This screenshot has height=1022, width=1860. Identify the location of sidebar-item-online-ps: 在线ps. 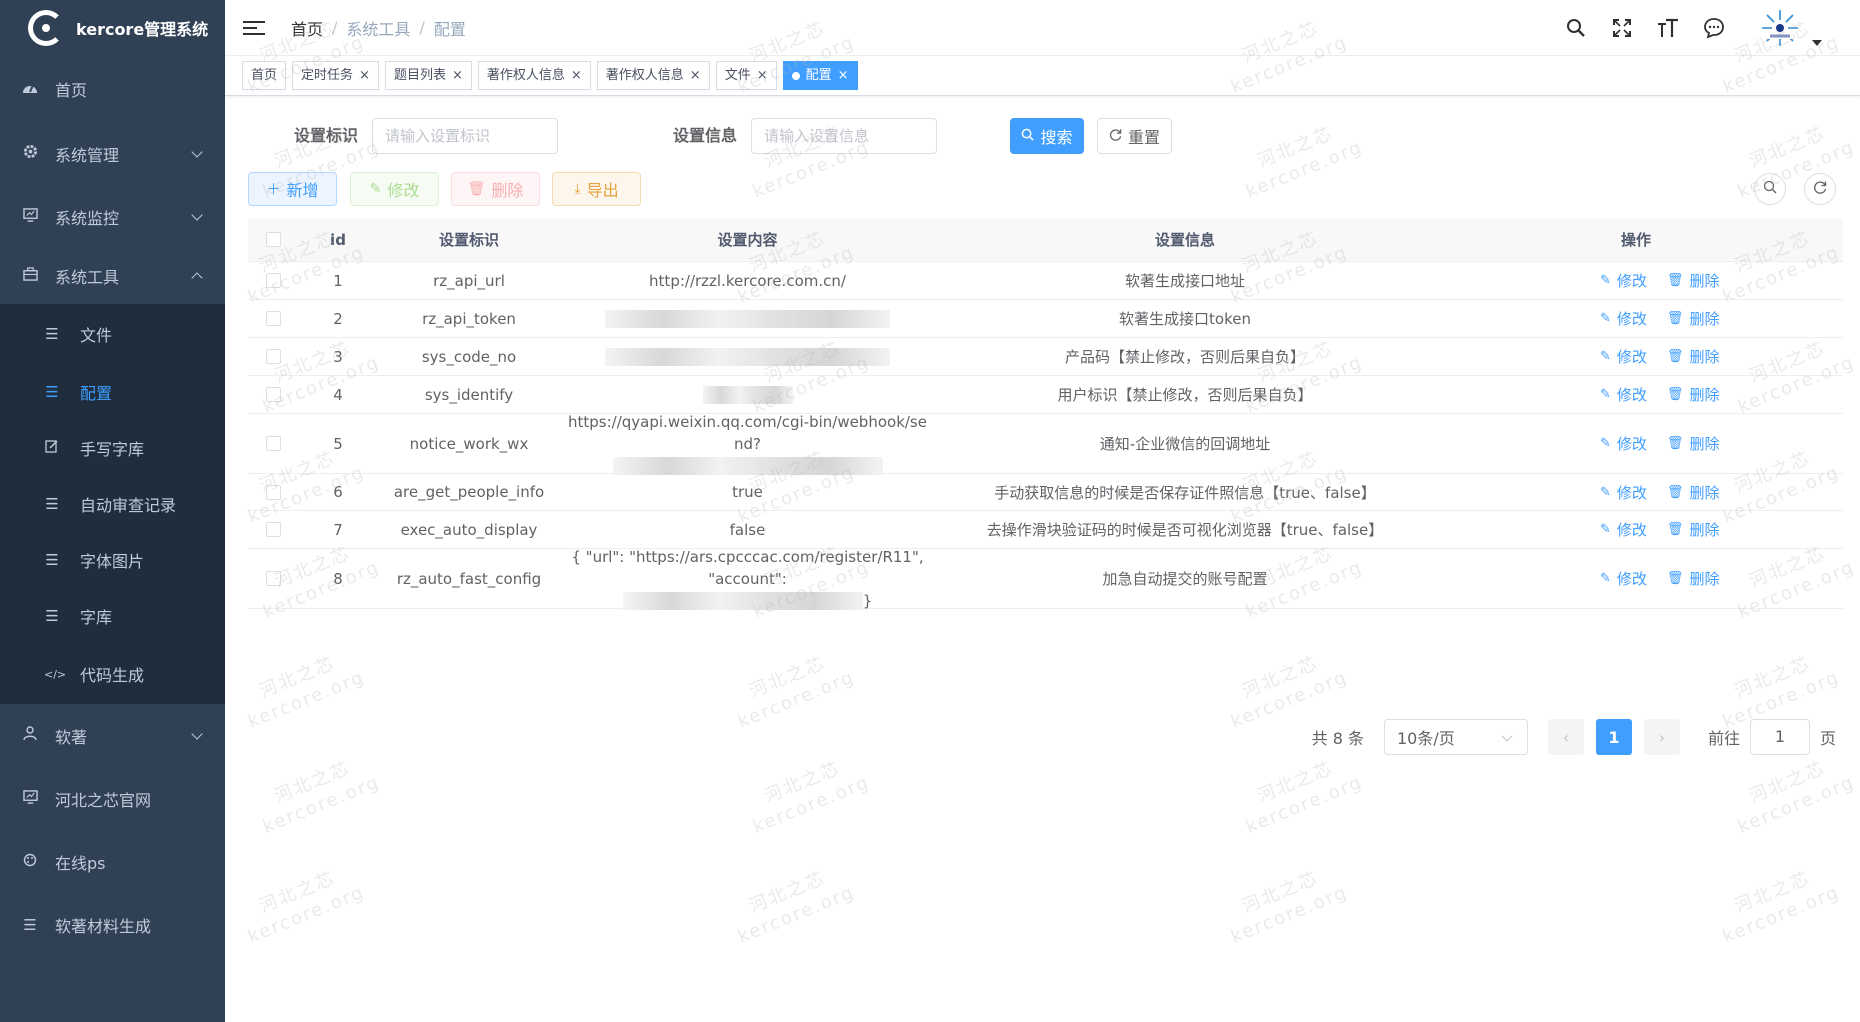
(112, 861).